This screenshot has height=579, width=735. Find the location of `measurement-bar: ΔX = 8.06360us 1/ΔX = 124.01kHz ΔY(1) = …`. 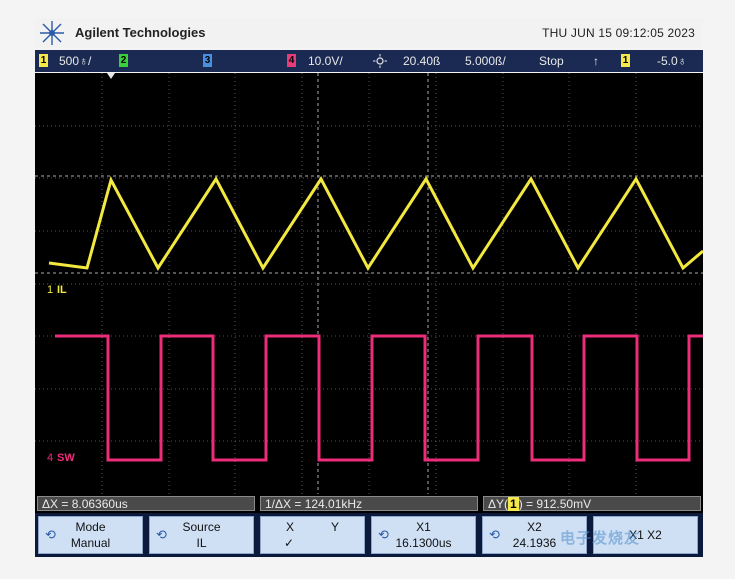

measurement-bar: ΔX = 8.06360us 1/ΔX = 124.01kHz ΔY(1) = … is located at coordinates (369, 503).